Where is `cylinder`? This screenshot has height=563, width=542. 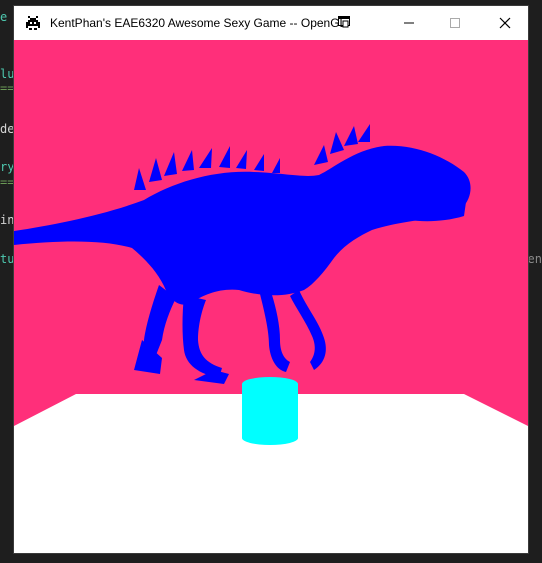
cylinder is located at coordinates (270, 411).